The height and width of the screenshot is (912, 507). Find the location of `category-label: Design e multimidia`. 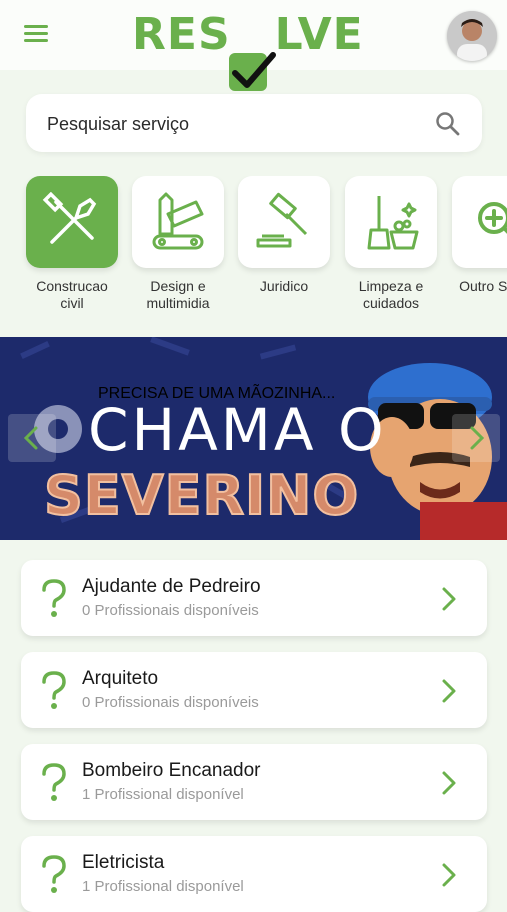

category-label: Design e multimidia is located at coordinates (178, 294).